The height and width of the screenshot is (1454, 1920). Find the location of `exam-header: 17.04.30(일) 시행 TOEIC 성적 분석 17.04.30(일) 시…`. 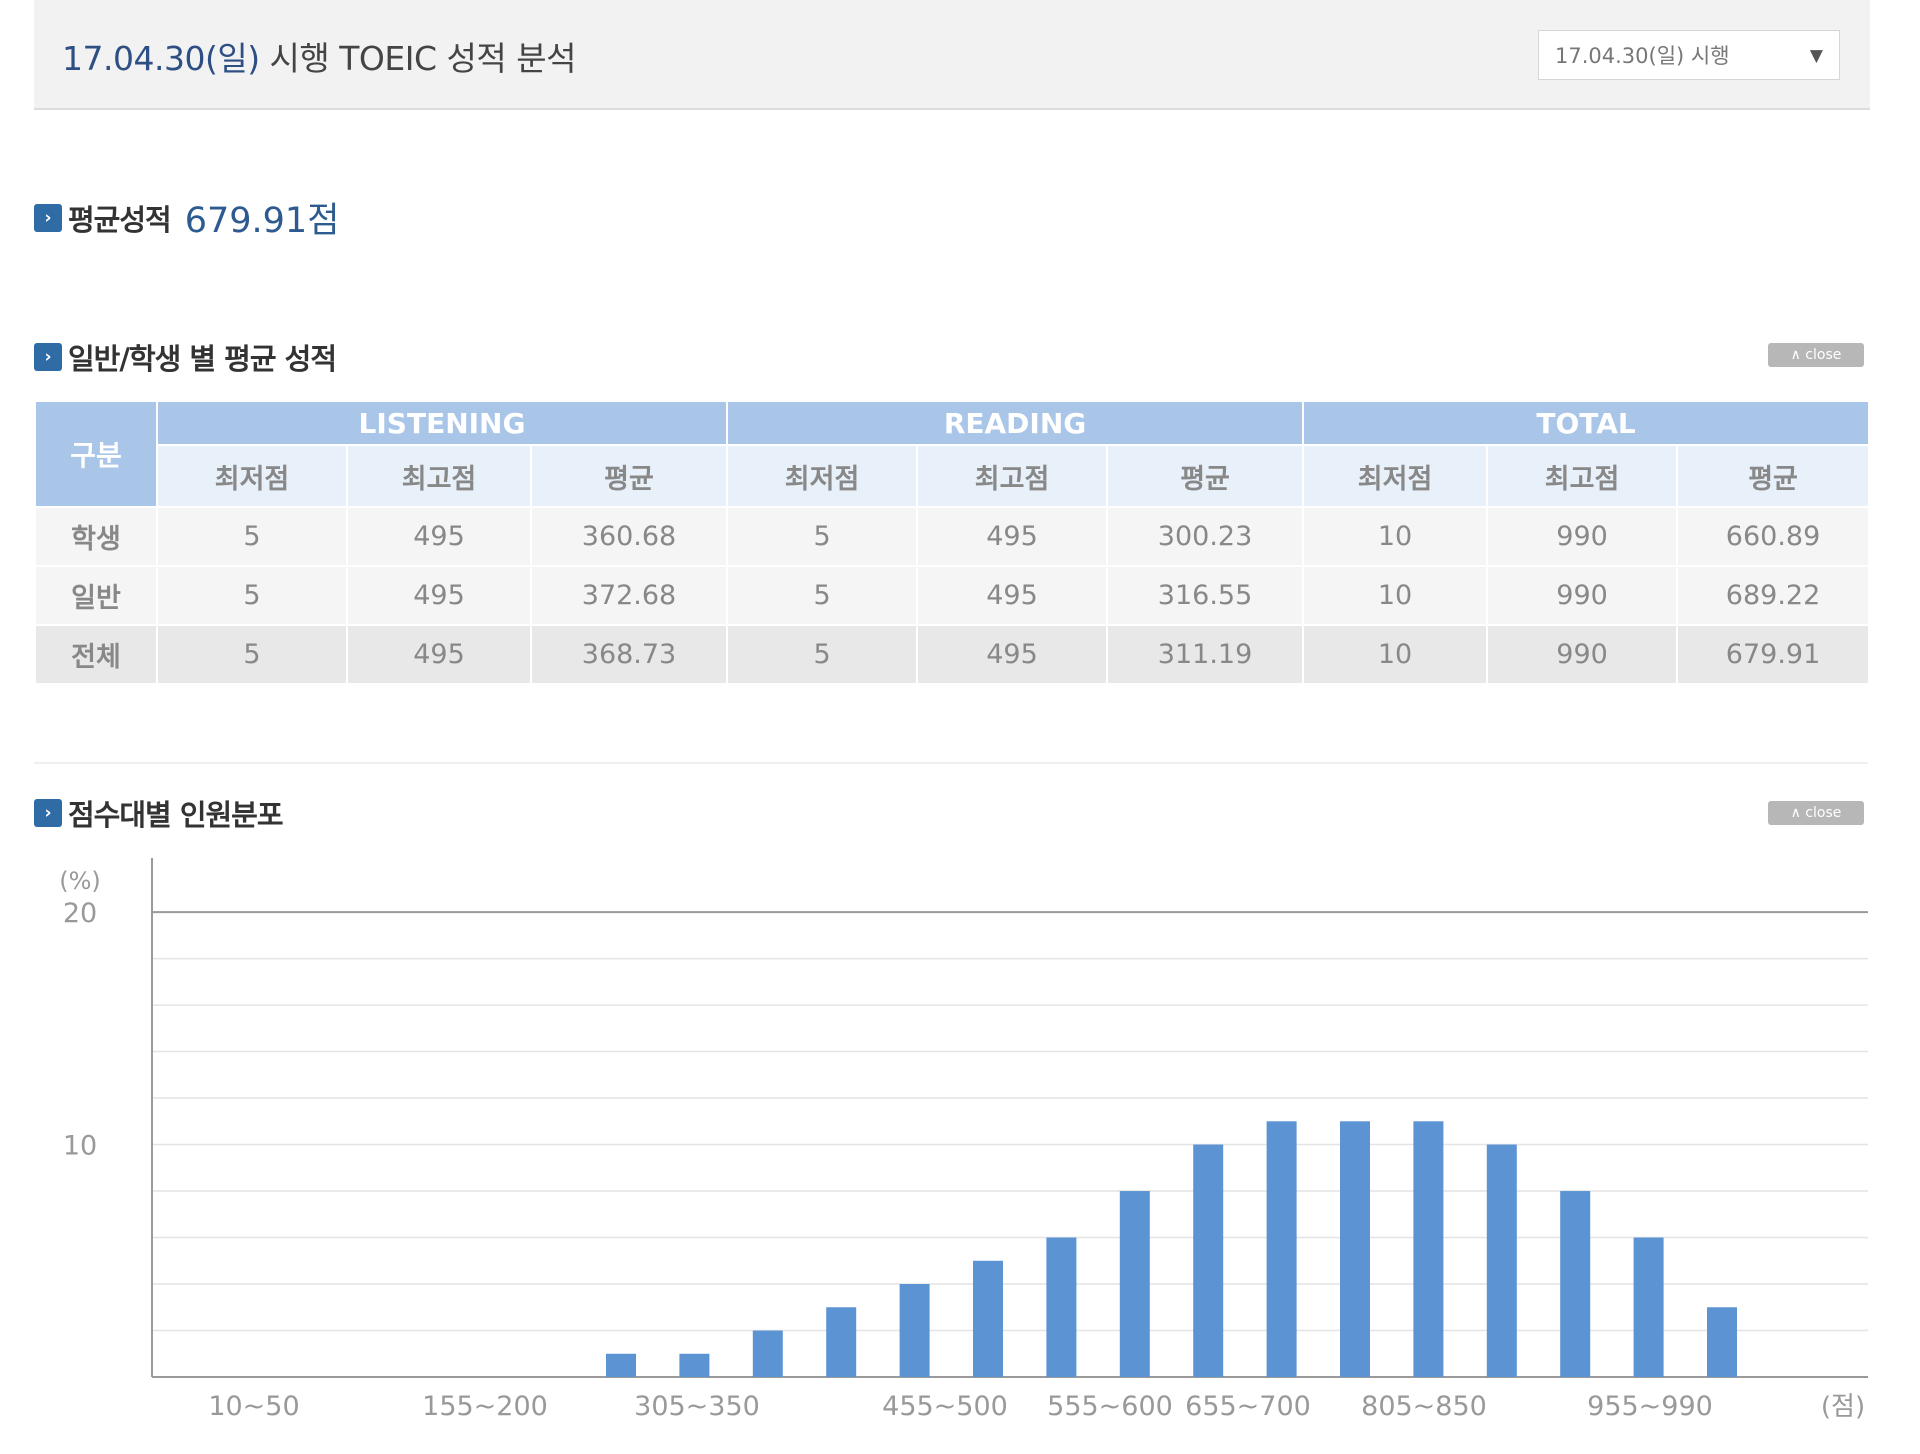

exam-header: 17.04.30(일) 시행 TOEIC 성적 분석 17.04.30(일) 시… is located at coordinates (952, 55).